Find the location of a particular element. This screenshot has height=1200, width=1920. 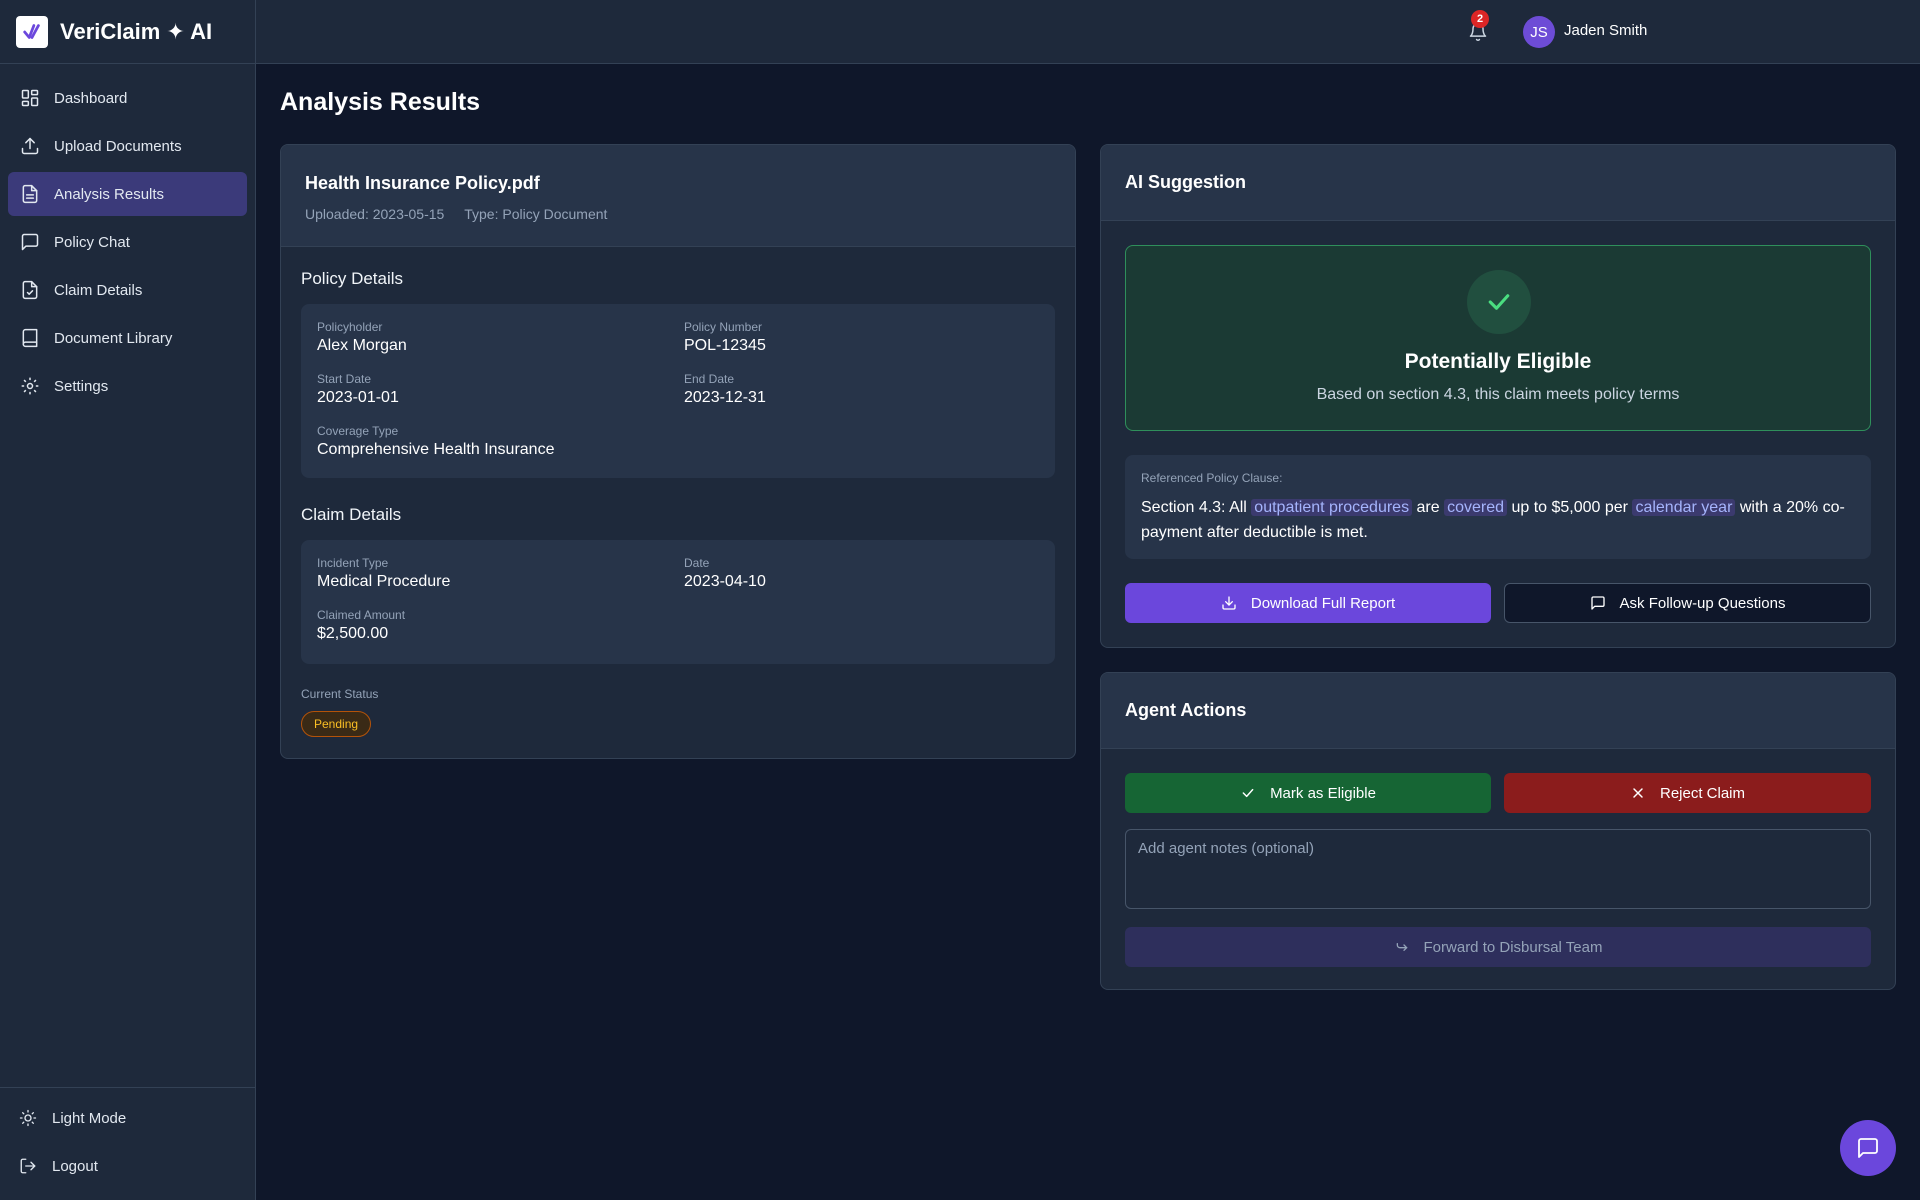

upload-icon is located at coordinates (30, 146).